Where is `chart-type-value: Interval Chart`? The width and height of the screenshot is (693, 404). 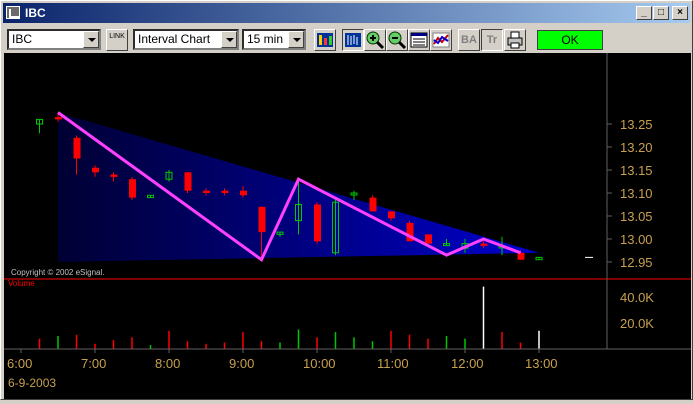 chart-type-value: Interval Chart is located at coordinates (174, 39).